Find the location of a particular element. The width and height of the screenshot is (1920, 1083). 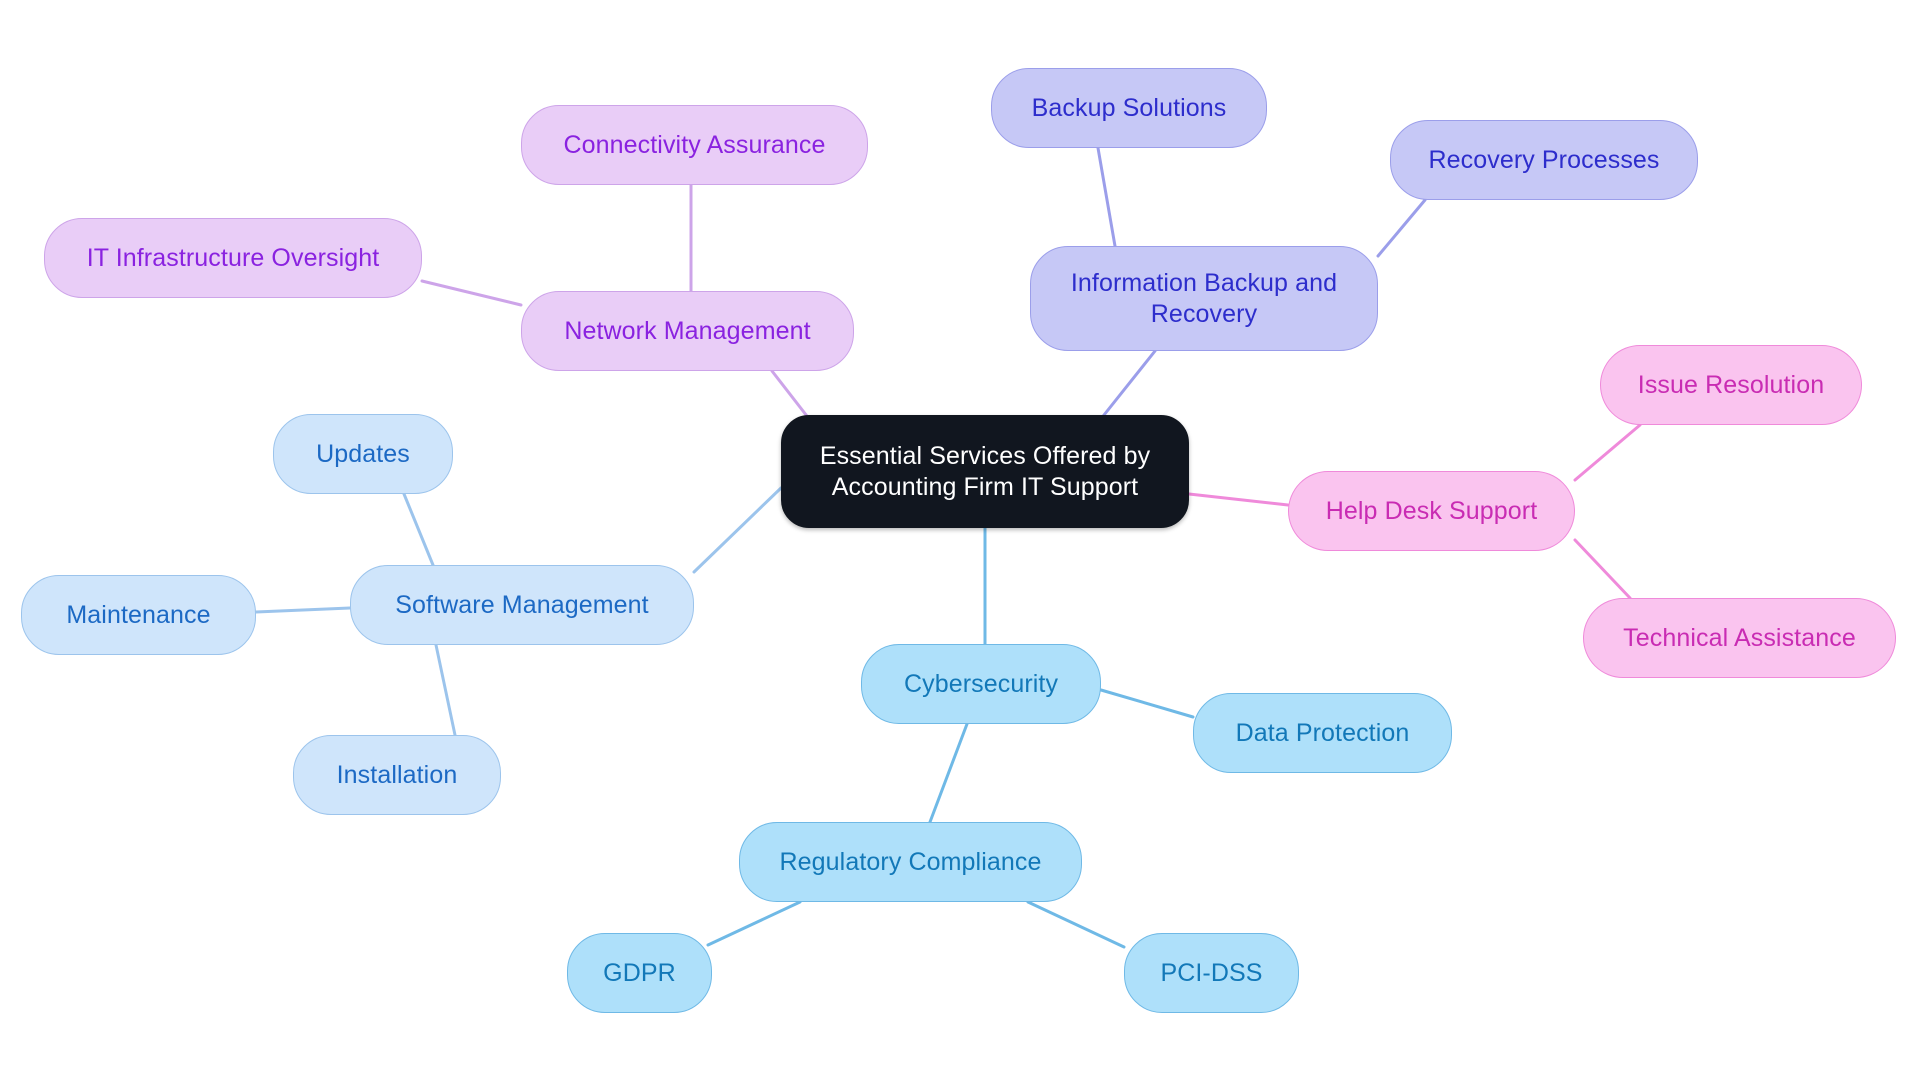

node-label: Network Management is located at coordinates (687, 330).